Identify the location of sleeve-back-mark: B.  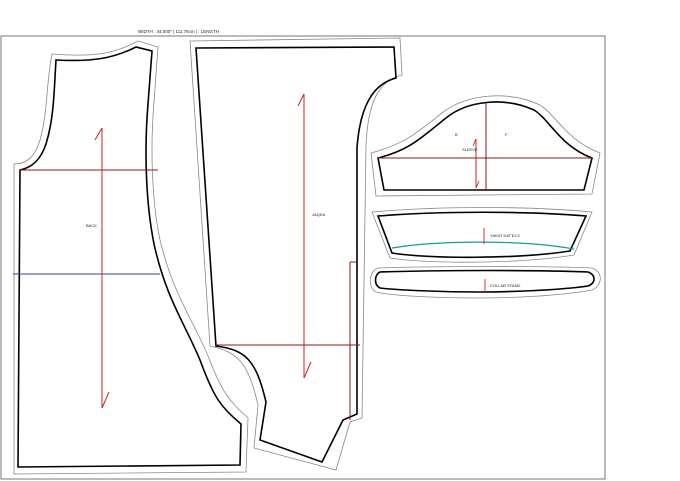
(456, 134).